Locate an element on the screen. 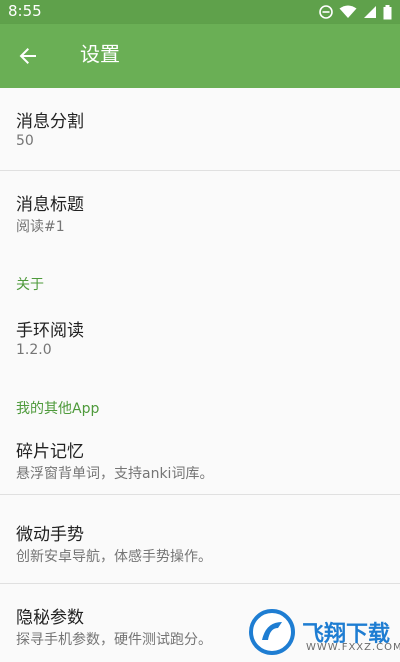 The width and height of the screenshot is (400, 662). status-icons is located at coordinates (355, 12).